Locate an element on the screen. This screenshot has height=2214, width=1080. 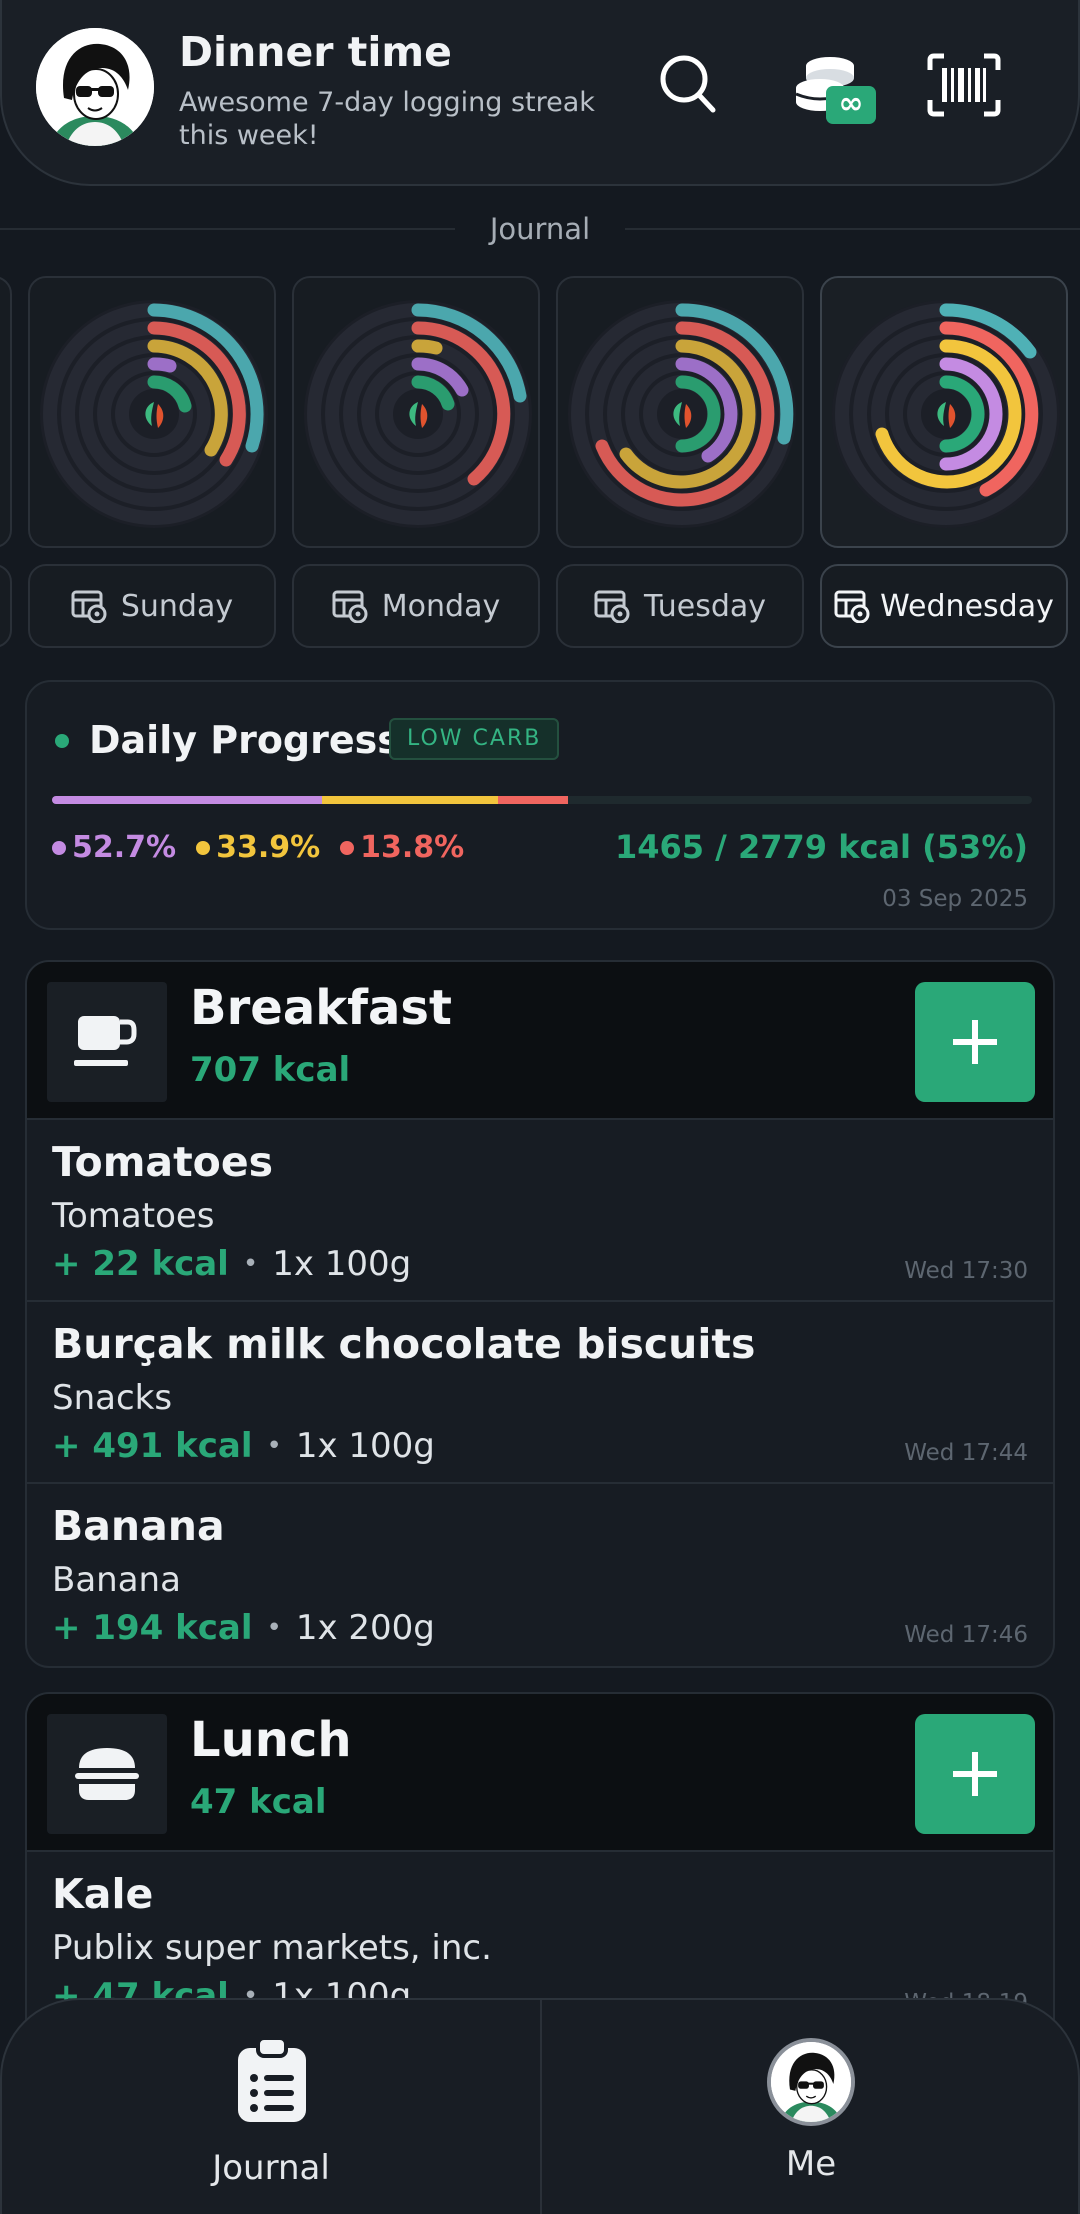
food-quantity: 1x 200g is located at coordinates (365, 1628).